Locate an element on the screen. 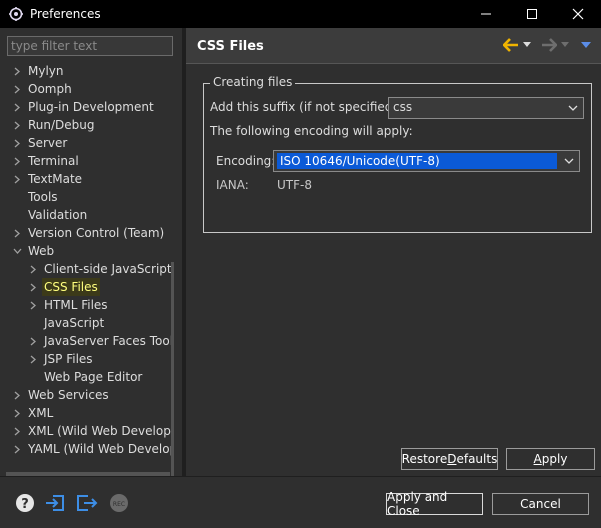 The image size is (601, 528). tree-item: XML is located at coordinates (88, 413).